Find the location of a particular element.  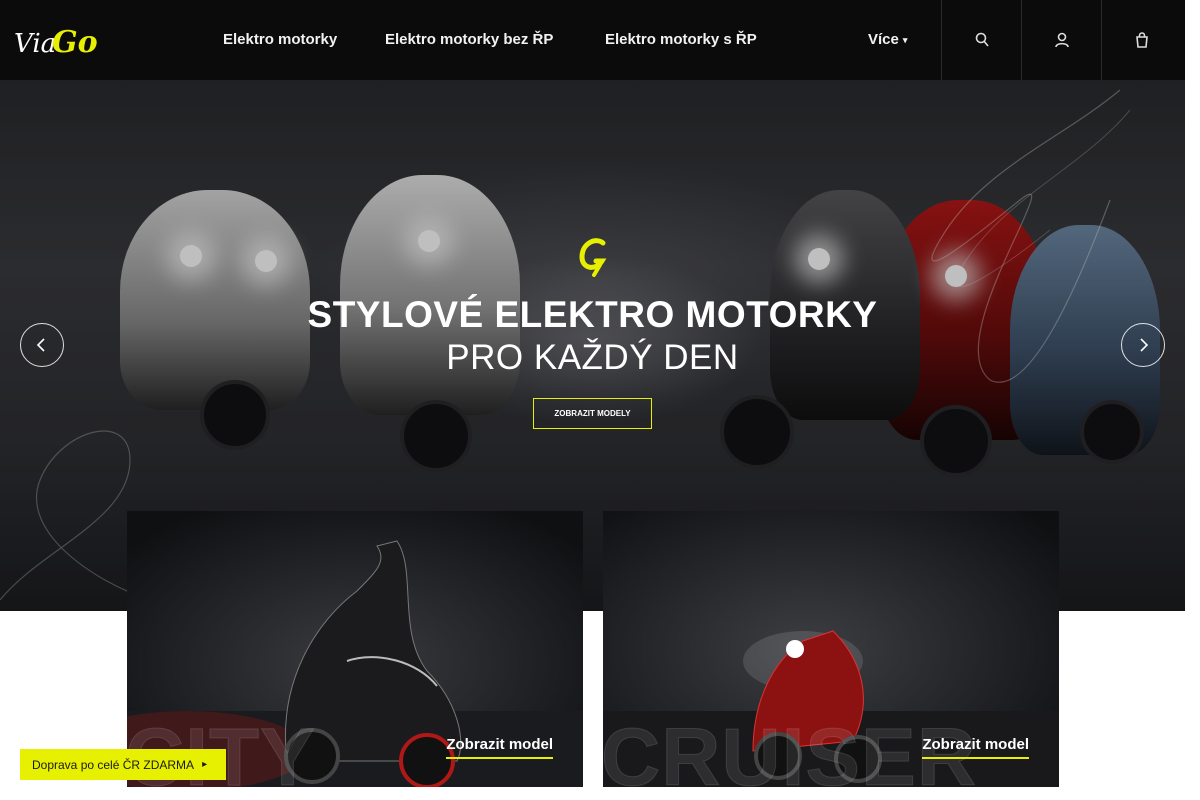

cart-icon is located at coordinates (1141, 40).